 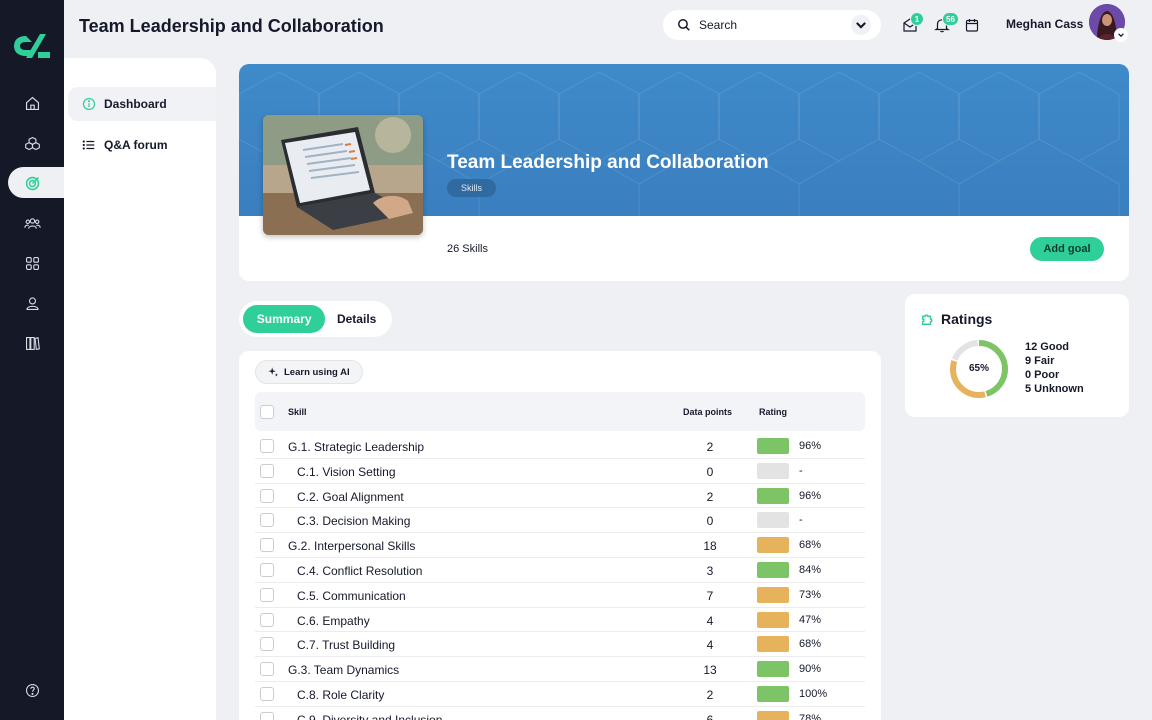 I want to click on view-tabs: Summary Details, so click(x=315, y=319).